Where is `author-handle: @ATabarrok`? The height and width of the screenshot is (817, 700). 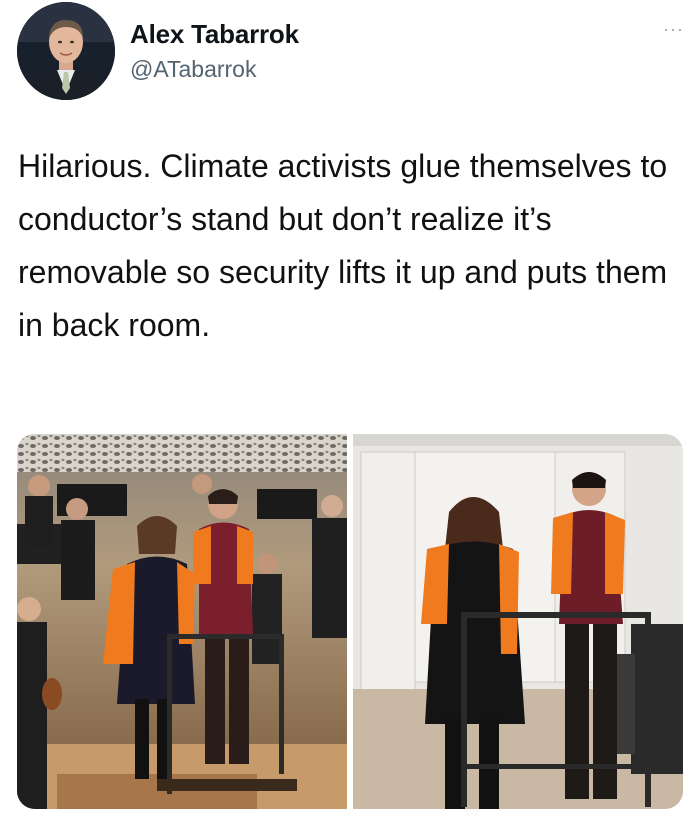 author-handle: @ATabarrok is located at coordinates (193, 69).